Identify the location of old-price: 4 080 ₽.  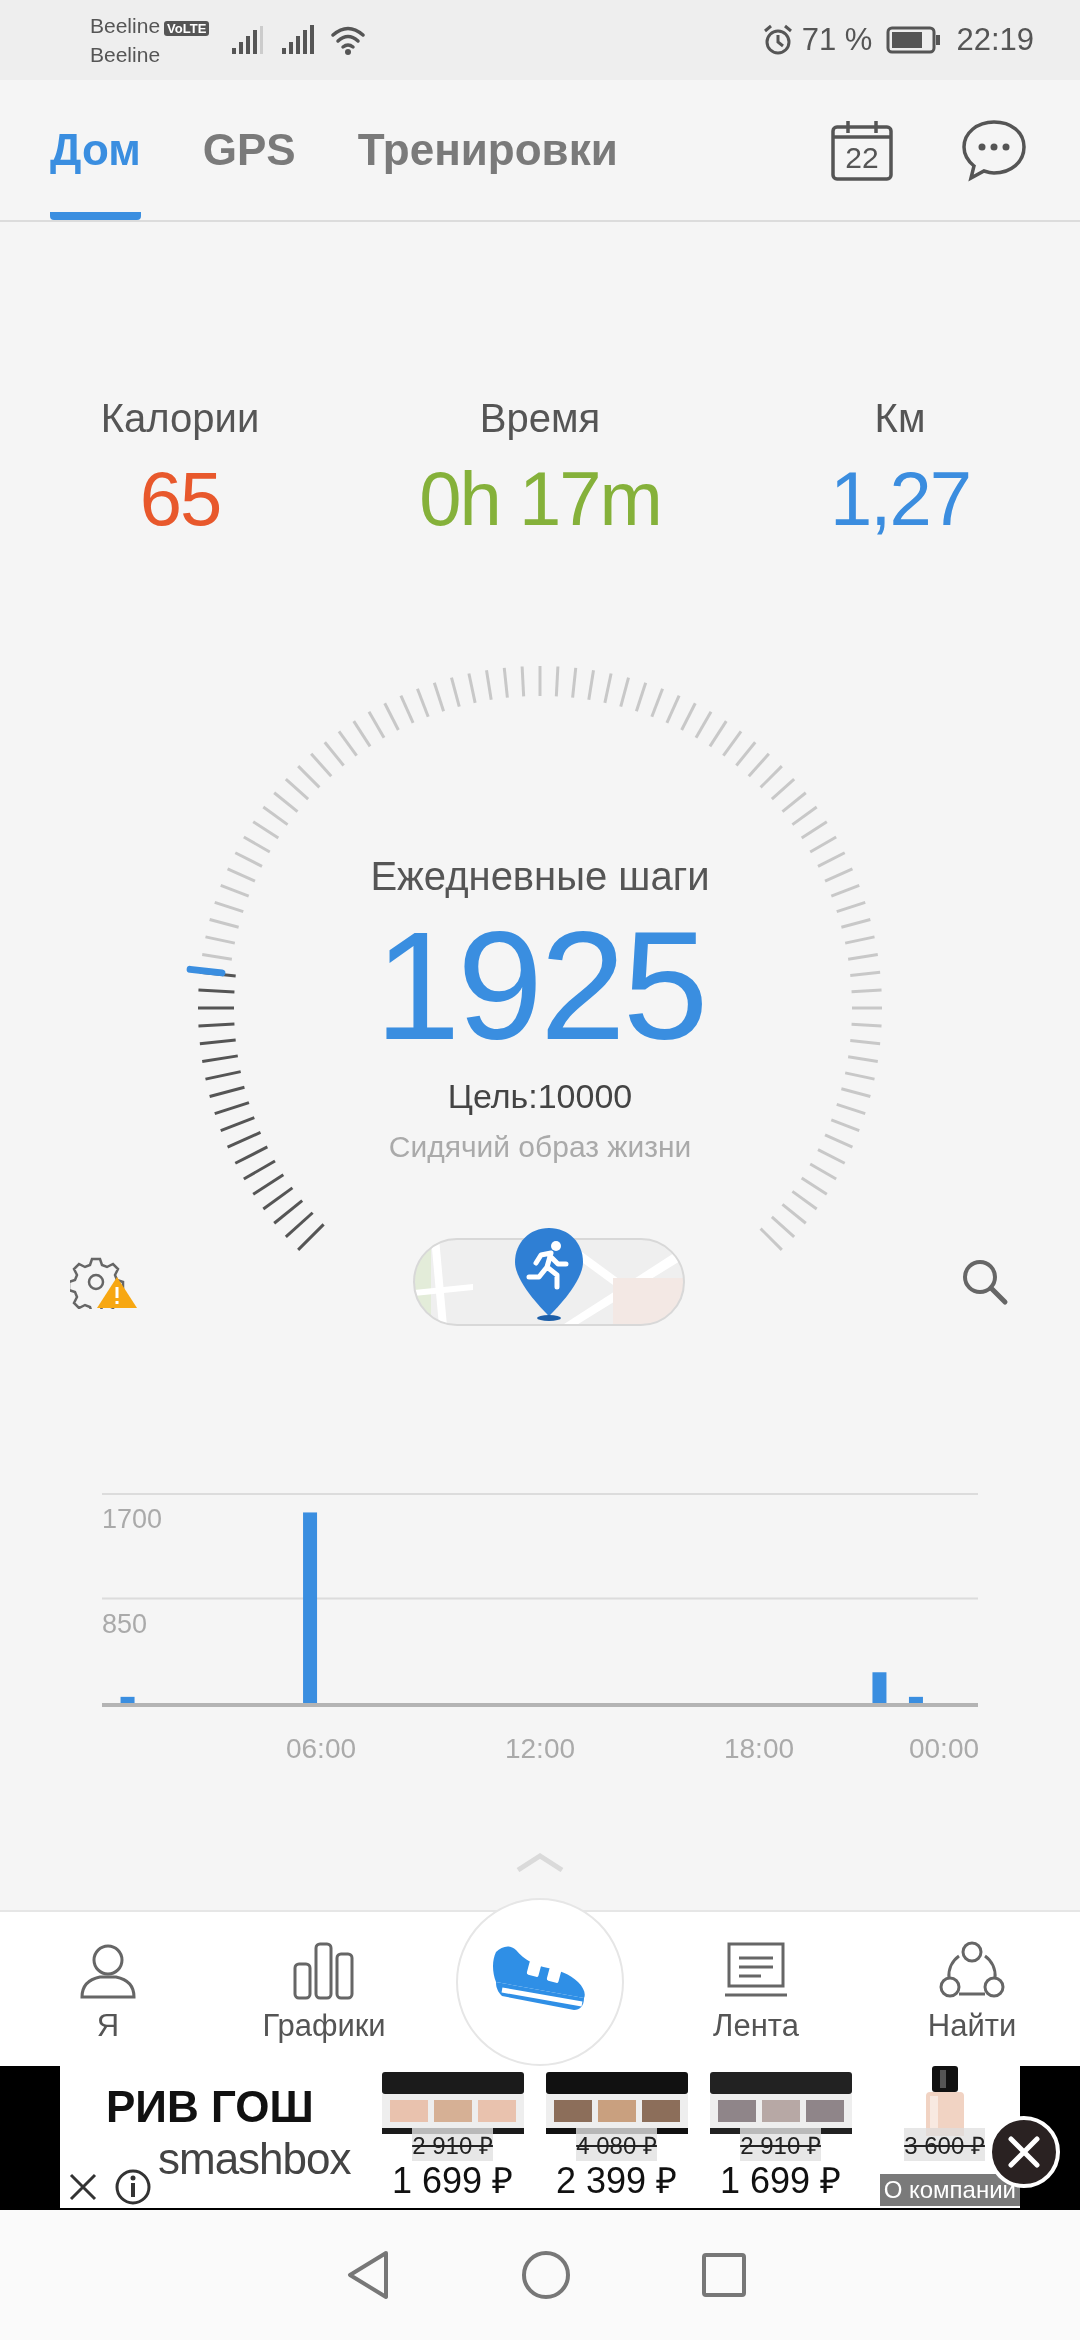
(616, 2144).